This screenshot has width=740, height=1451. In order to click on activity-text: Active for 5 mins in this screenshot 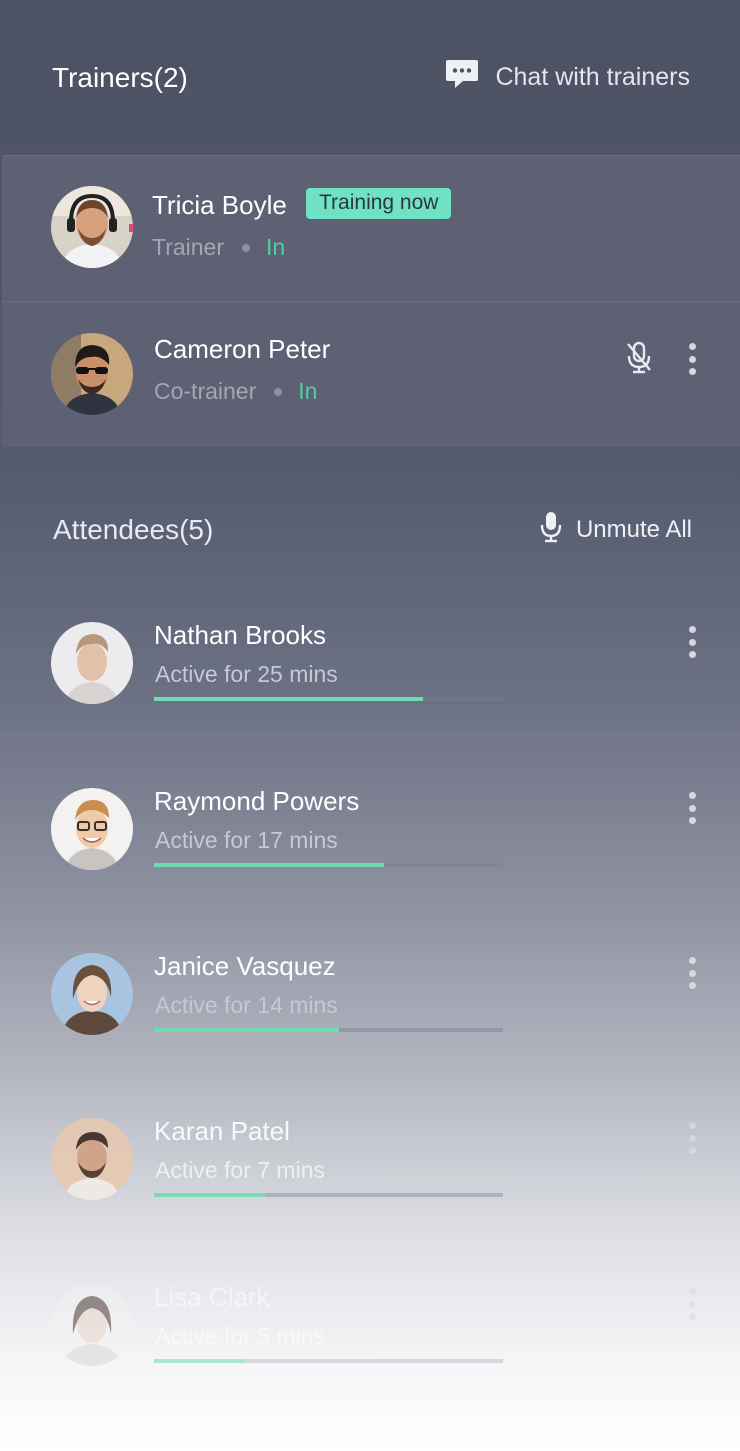, I will do `click(240, 1336)`.